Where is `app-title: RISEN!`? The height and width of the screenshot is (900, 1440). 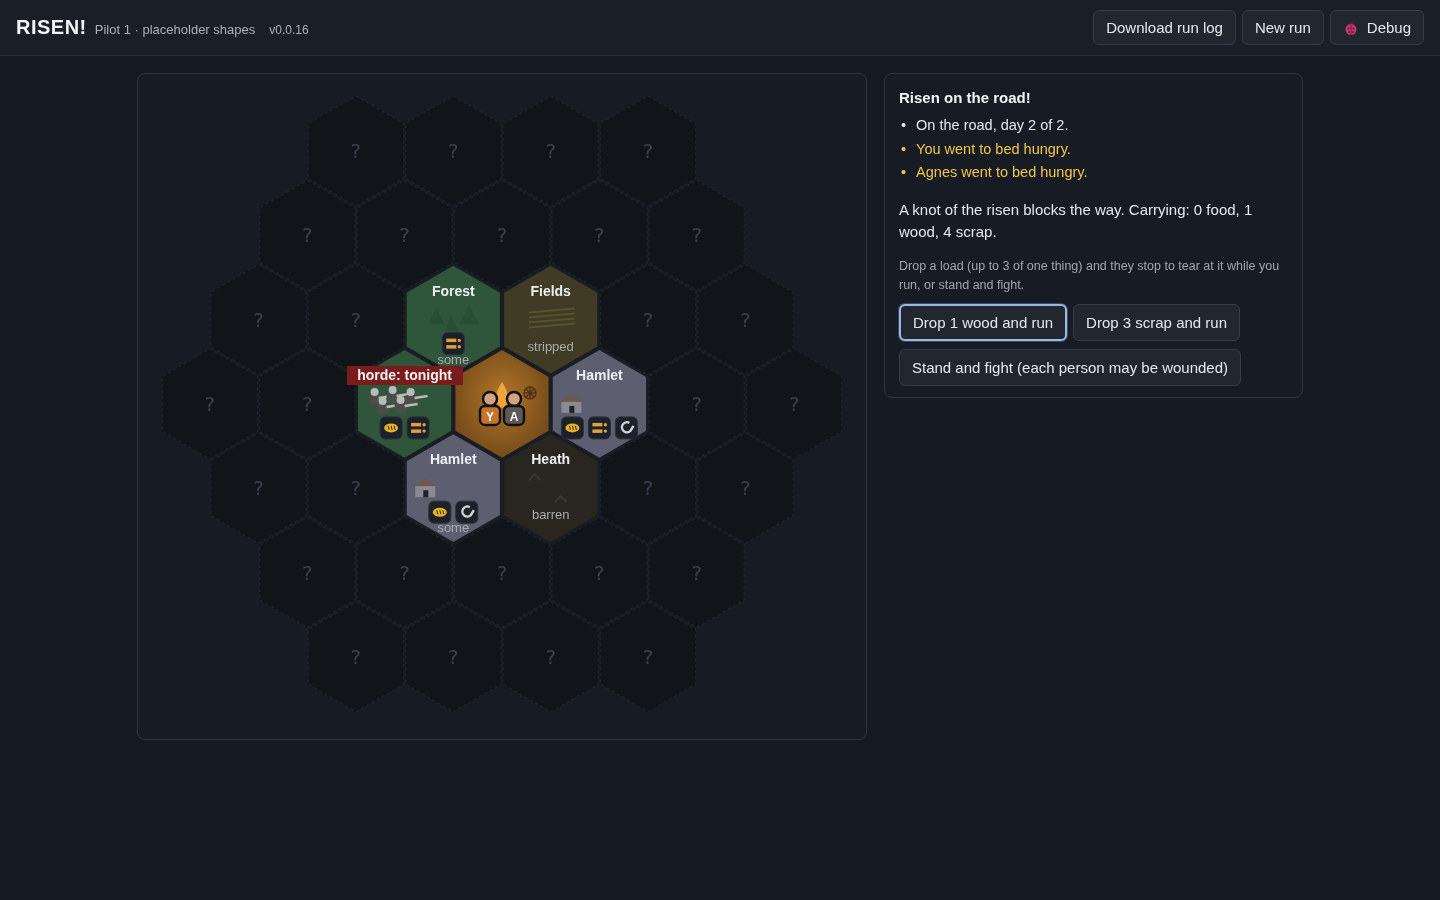
app-title: RISEN! is located at coordinates (51, 27).